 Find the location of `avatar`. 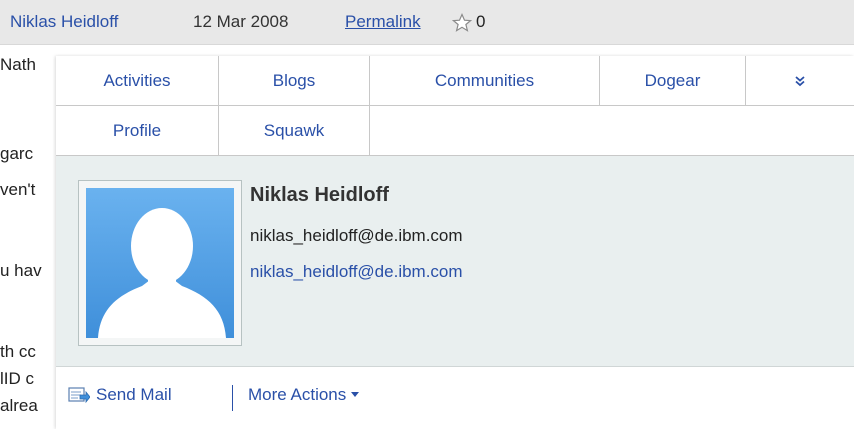

avatar is located at coordinates (160, 263).